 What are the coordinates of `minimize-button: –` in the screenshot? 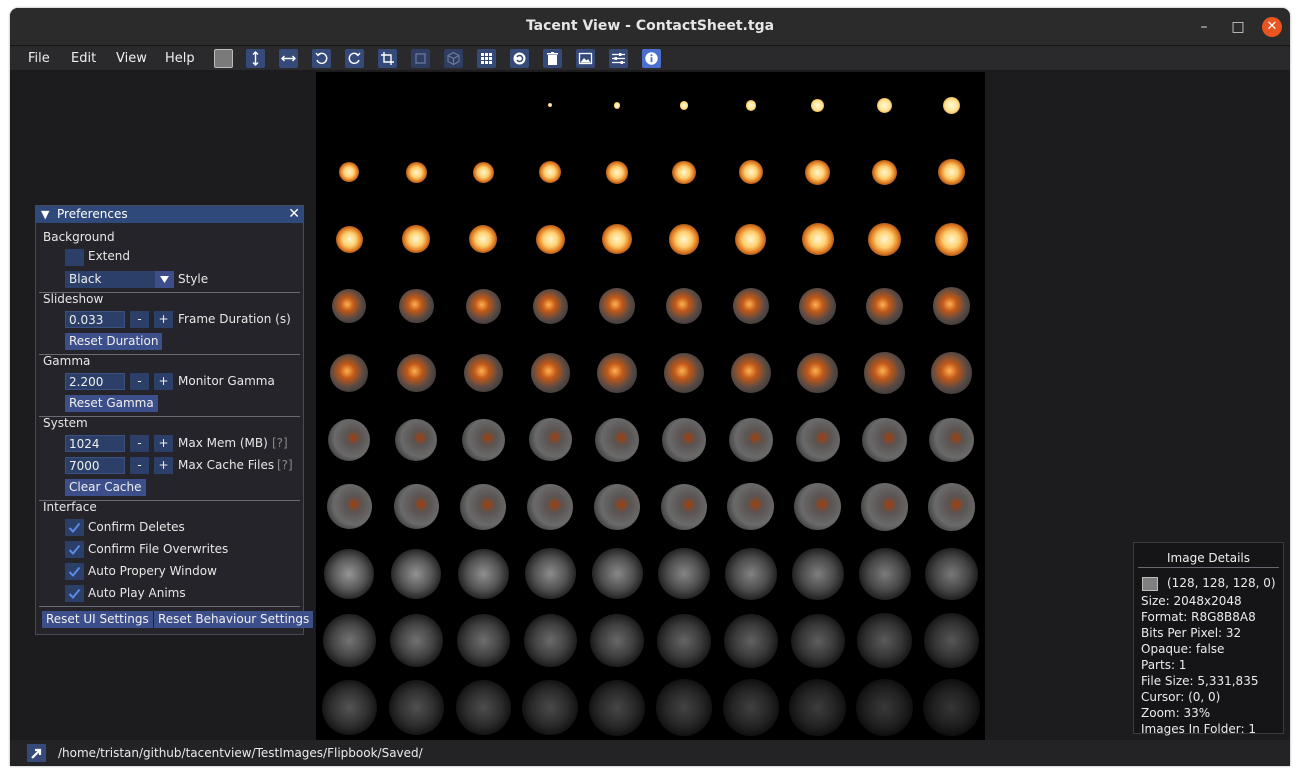 It's located at (1204, 27).